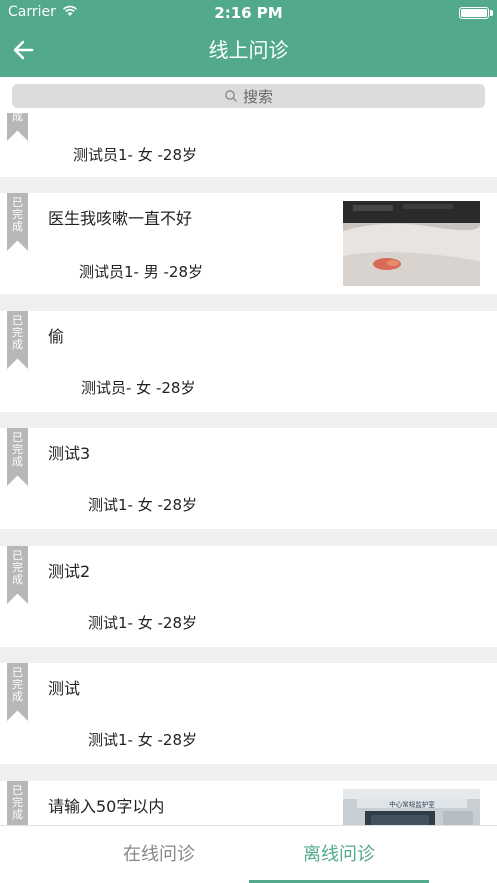 The height and width of the screenshot is (883, 497). Describe the element at coordinates (159, 854) in the screenshot. I see `tab-online-consultation: 在线问诊` at that location.